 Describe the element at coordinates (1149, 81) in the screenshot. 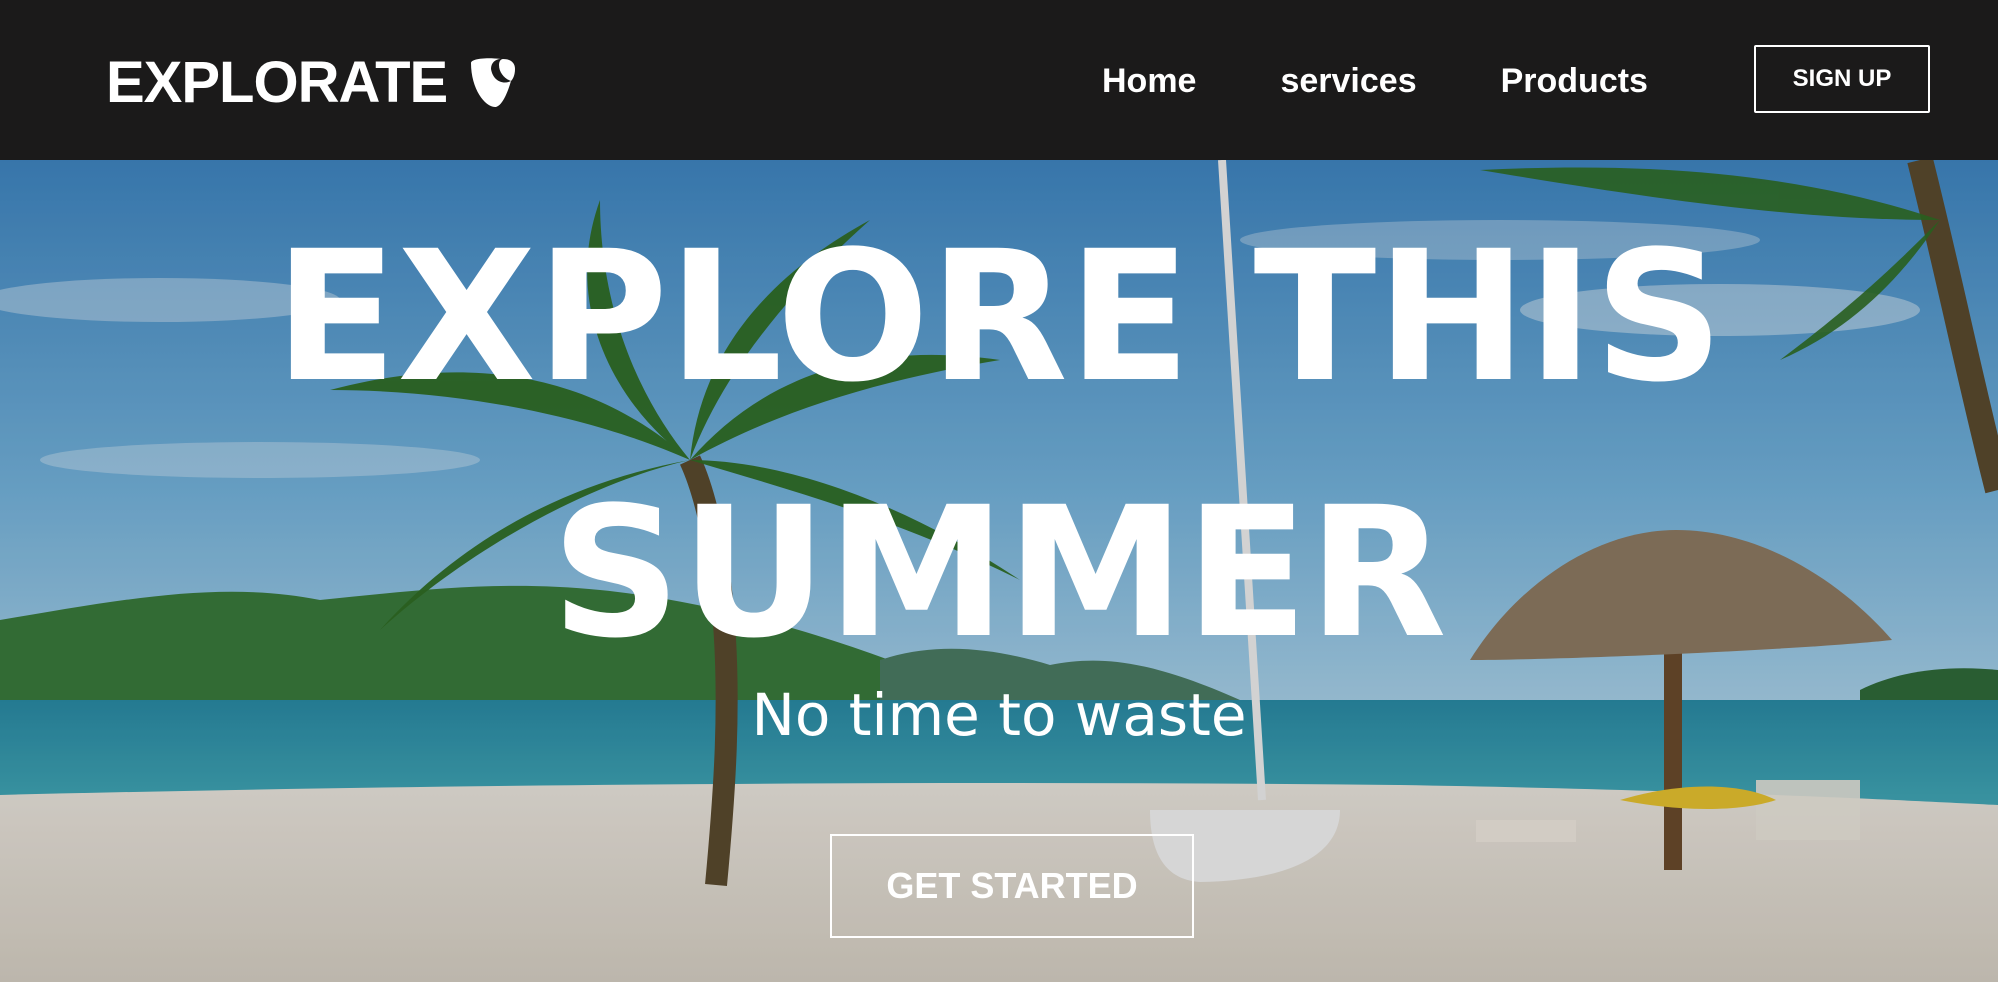

I see `nav-home-link: Home` at that location.